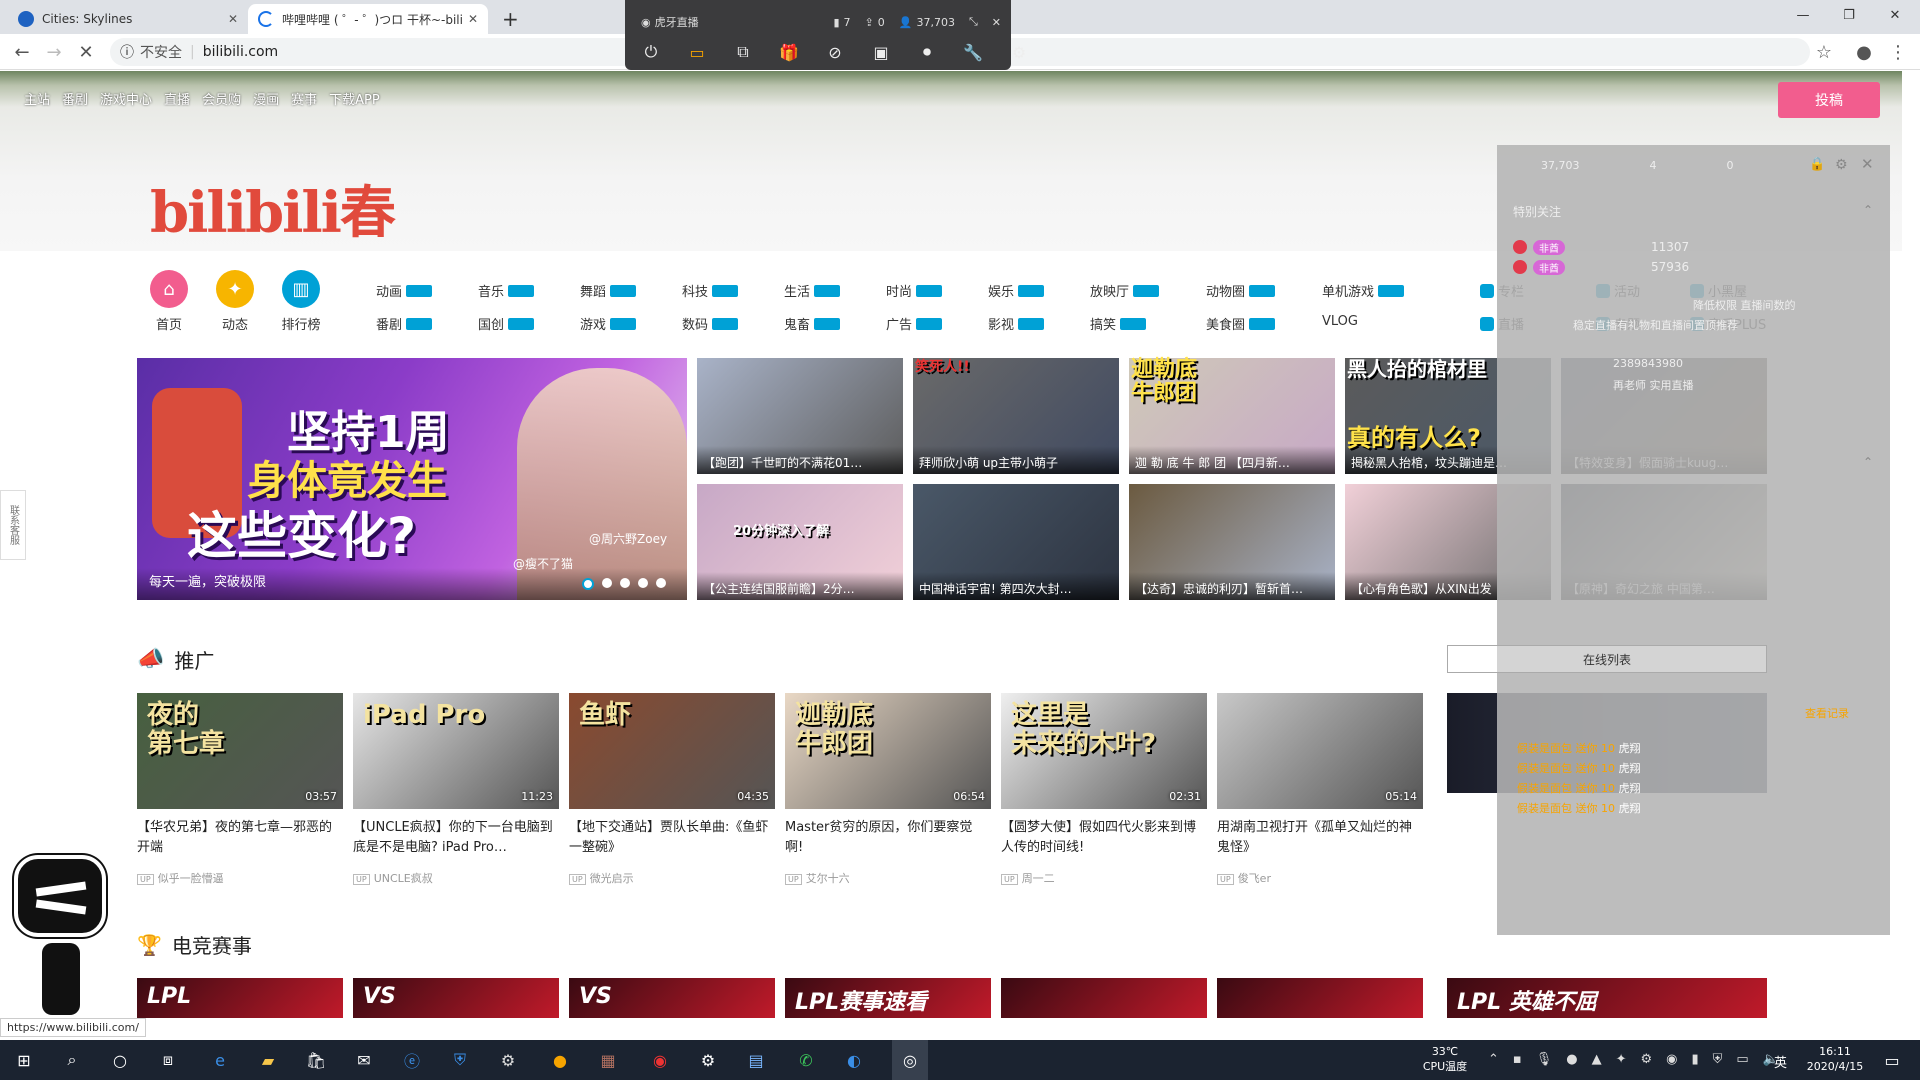 The image size is (1920, 1080). What do you see at coordinates (710, 323) in the screenshot?
I see `channel-link: 数码` at bounding box center [710, 323].